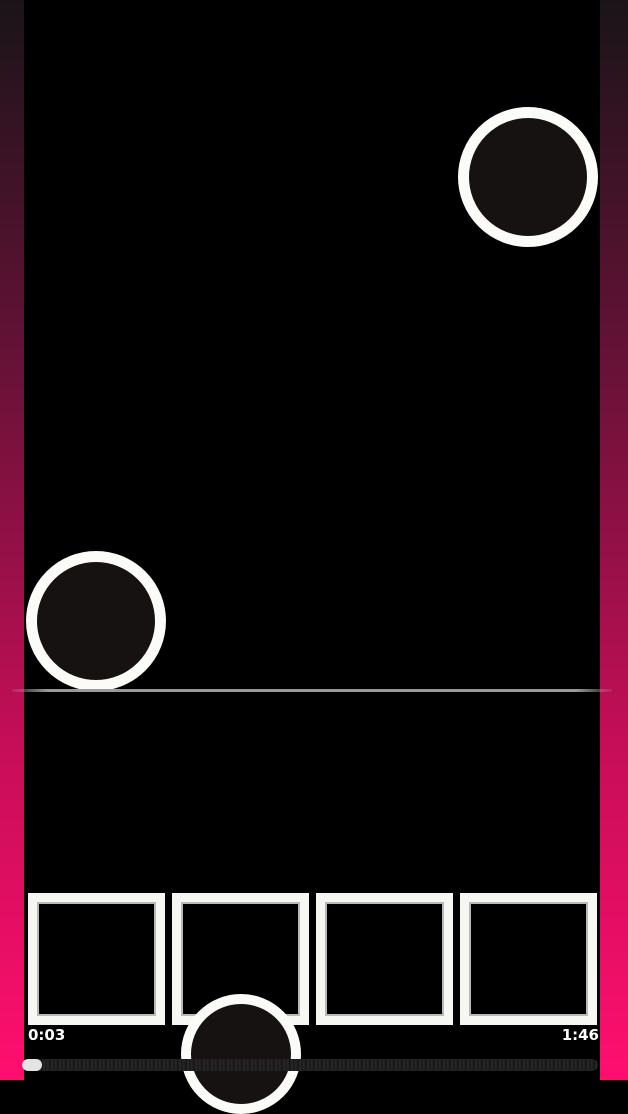 The width and height of the screenshot is (628, 1114). I want to click on time-total: 1:46, so click(580, 1035).